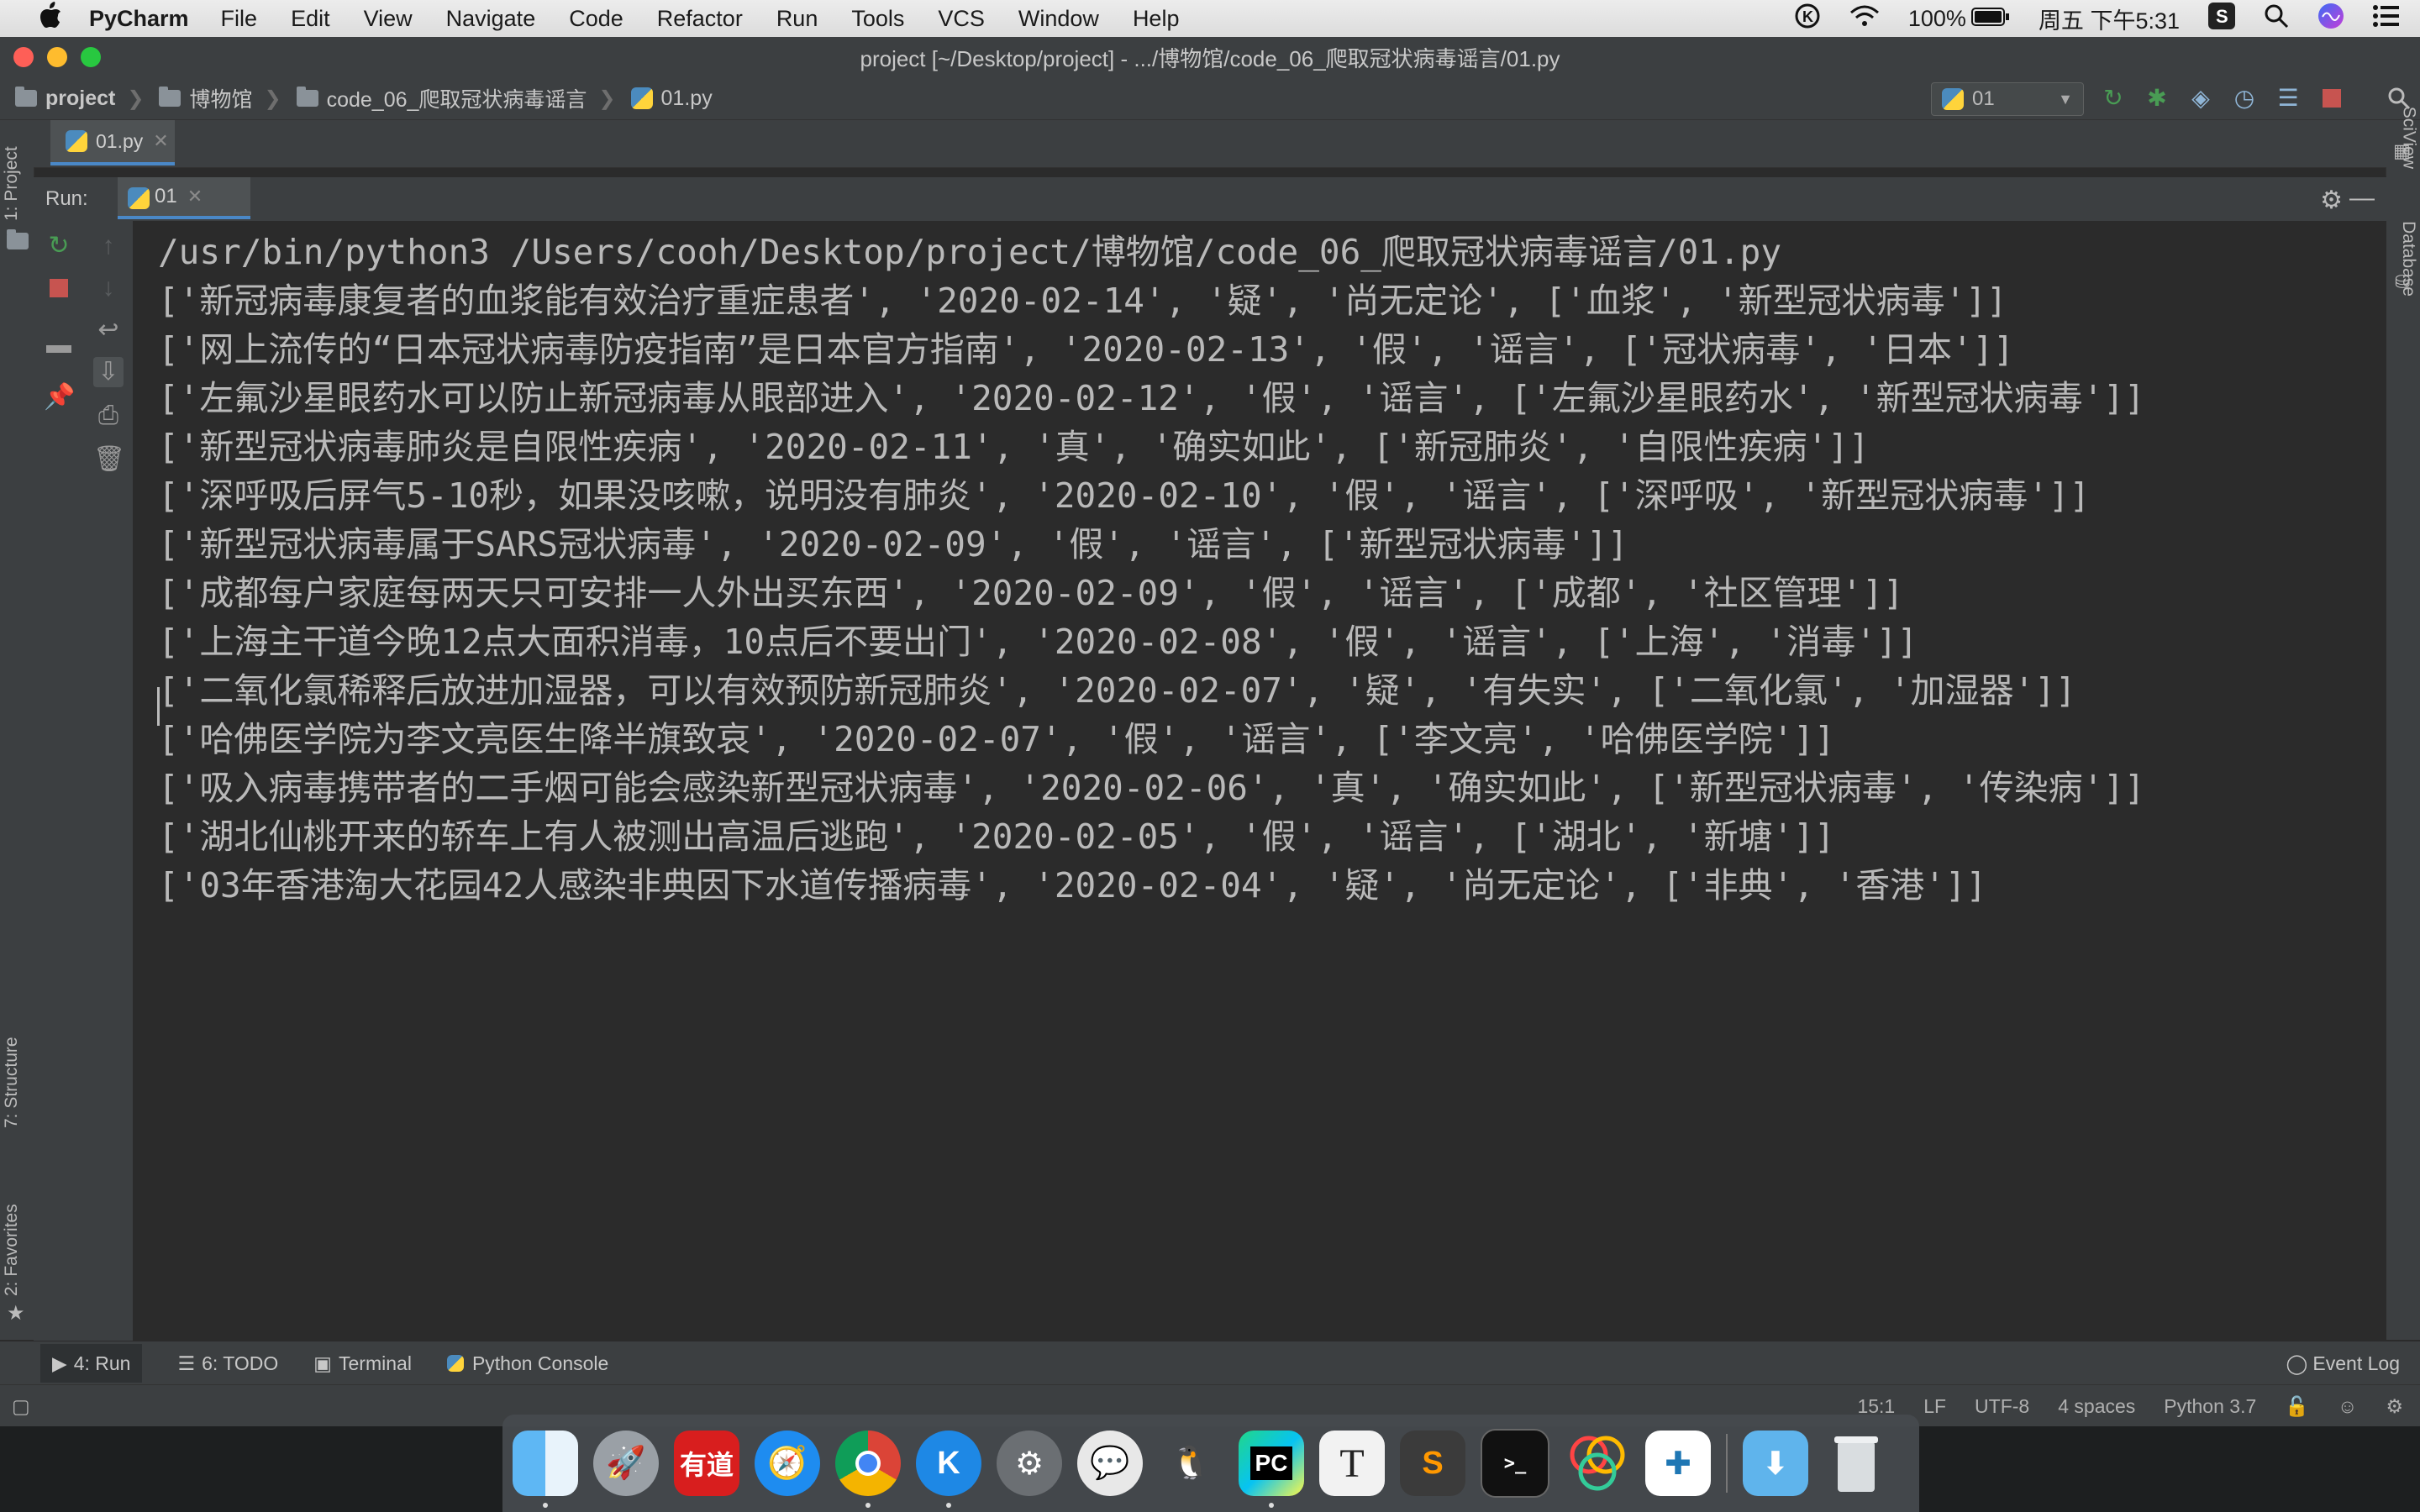 The height and width of the screenshot is (1512, 2420). What do you see at coordinates (109, 288) in the screenshot?
I see `arrow-down-icon: ↓` at bounding box center [109, 288].